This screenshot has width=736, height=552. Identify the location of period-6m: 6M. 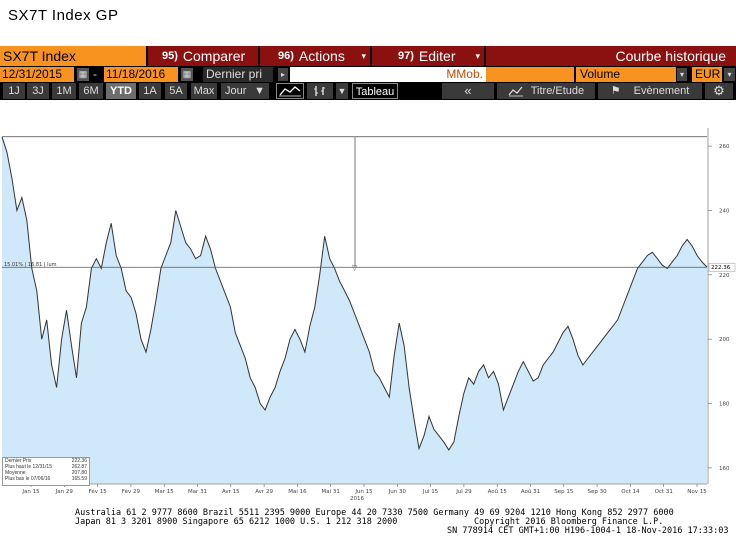
(91, 91).